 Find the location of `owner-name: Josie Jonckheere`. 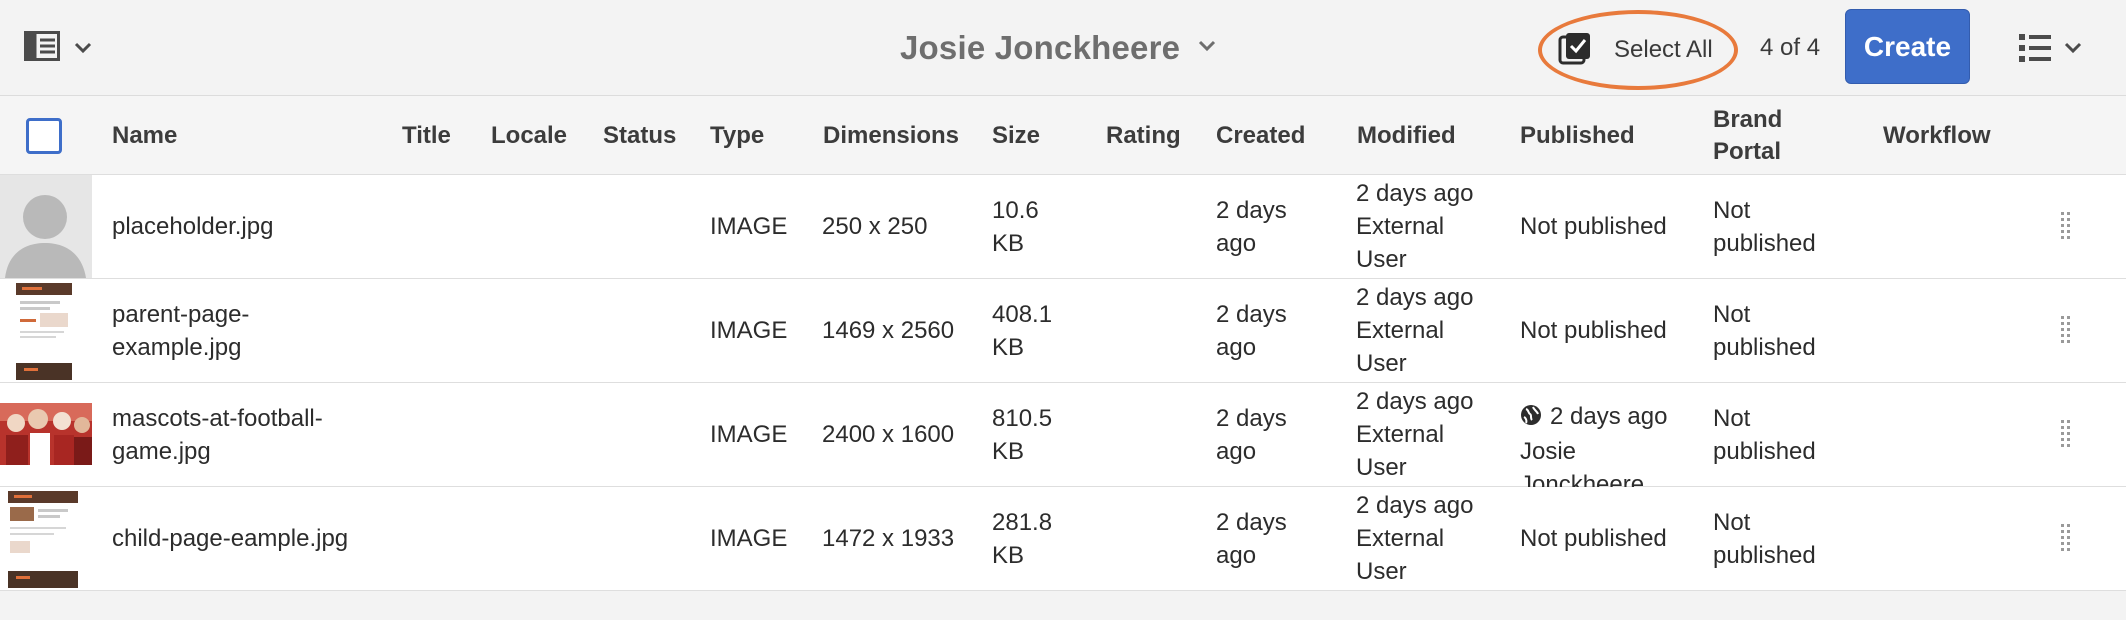

owner-name: Josie Jonckheere is located at coordinates (1040, 47).